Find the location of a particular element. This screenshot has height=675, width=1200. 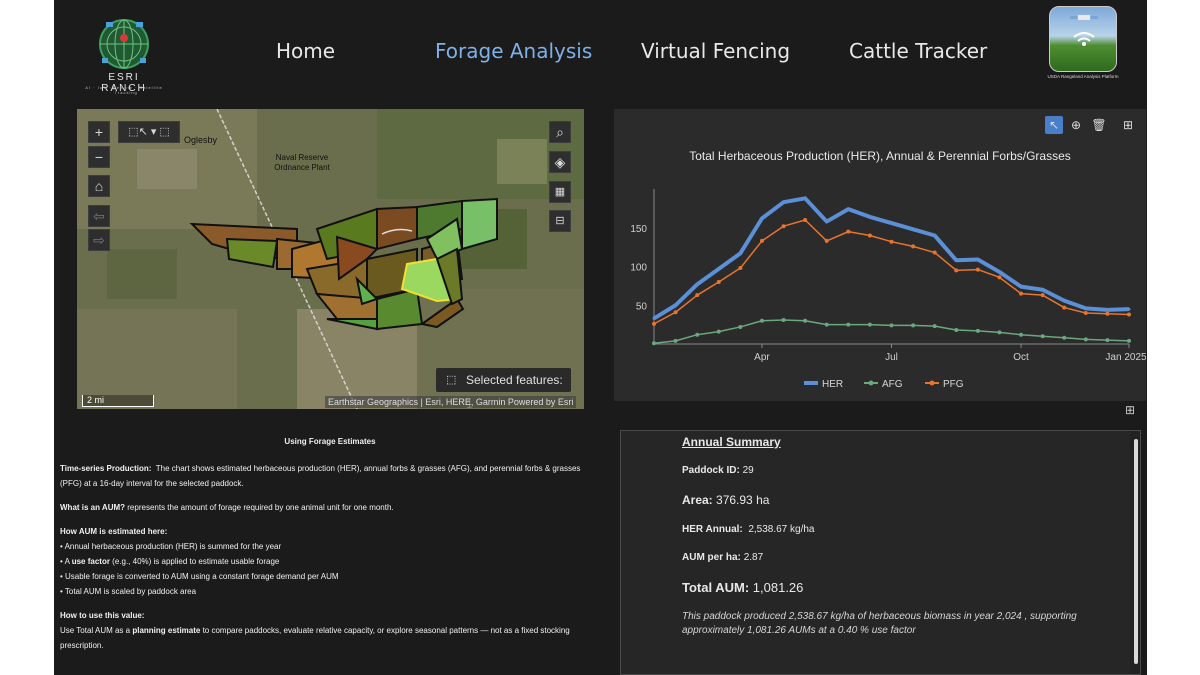

measure-button: ⊟ is located at coordinates (560, 221).